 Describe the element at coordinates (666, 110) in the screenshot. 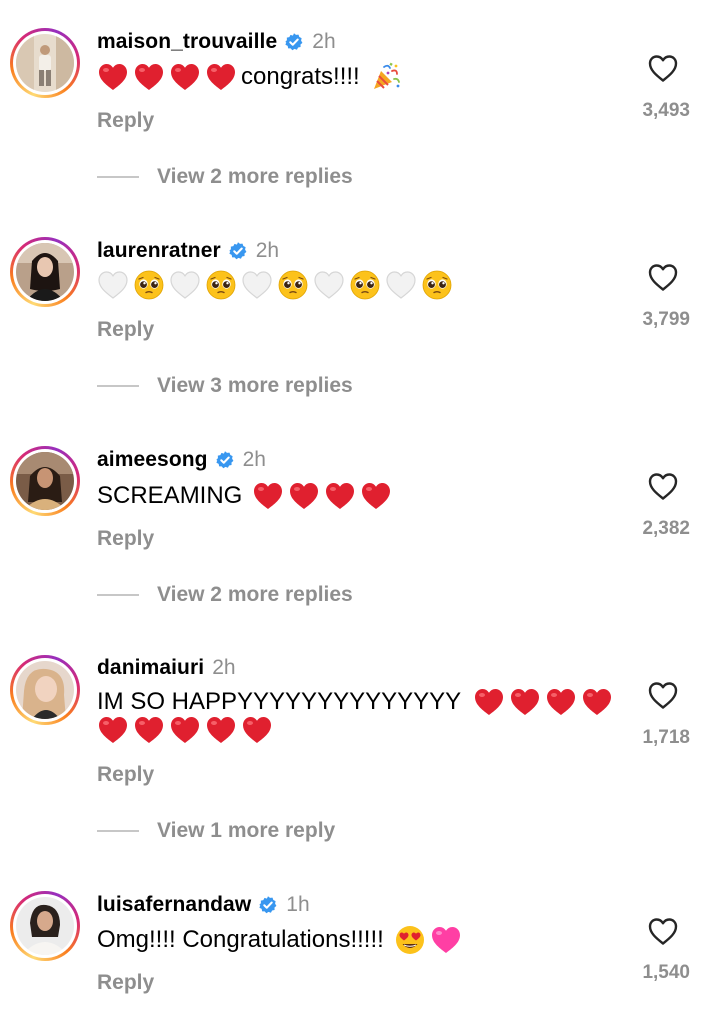

I see `like-count: 3,493` at that location.